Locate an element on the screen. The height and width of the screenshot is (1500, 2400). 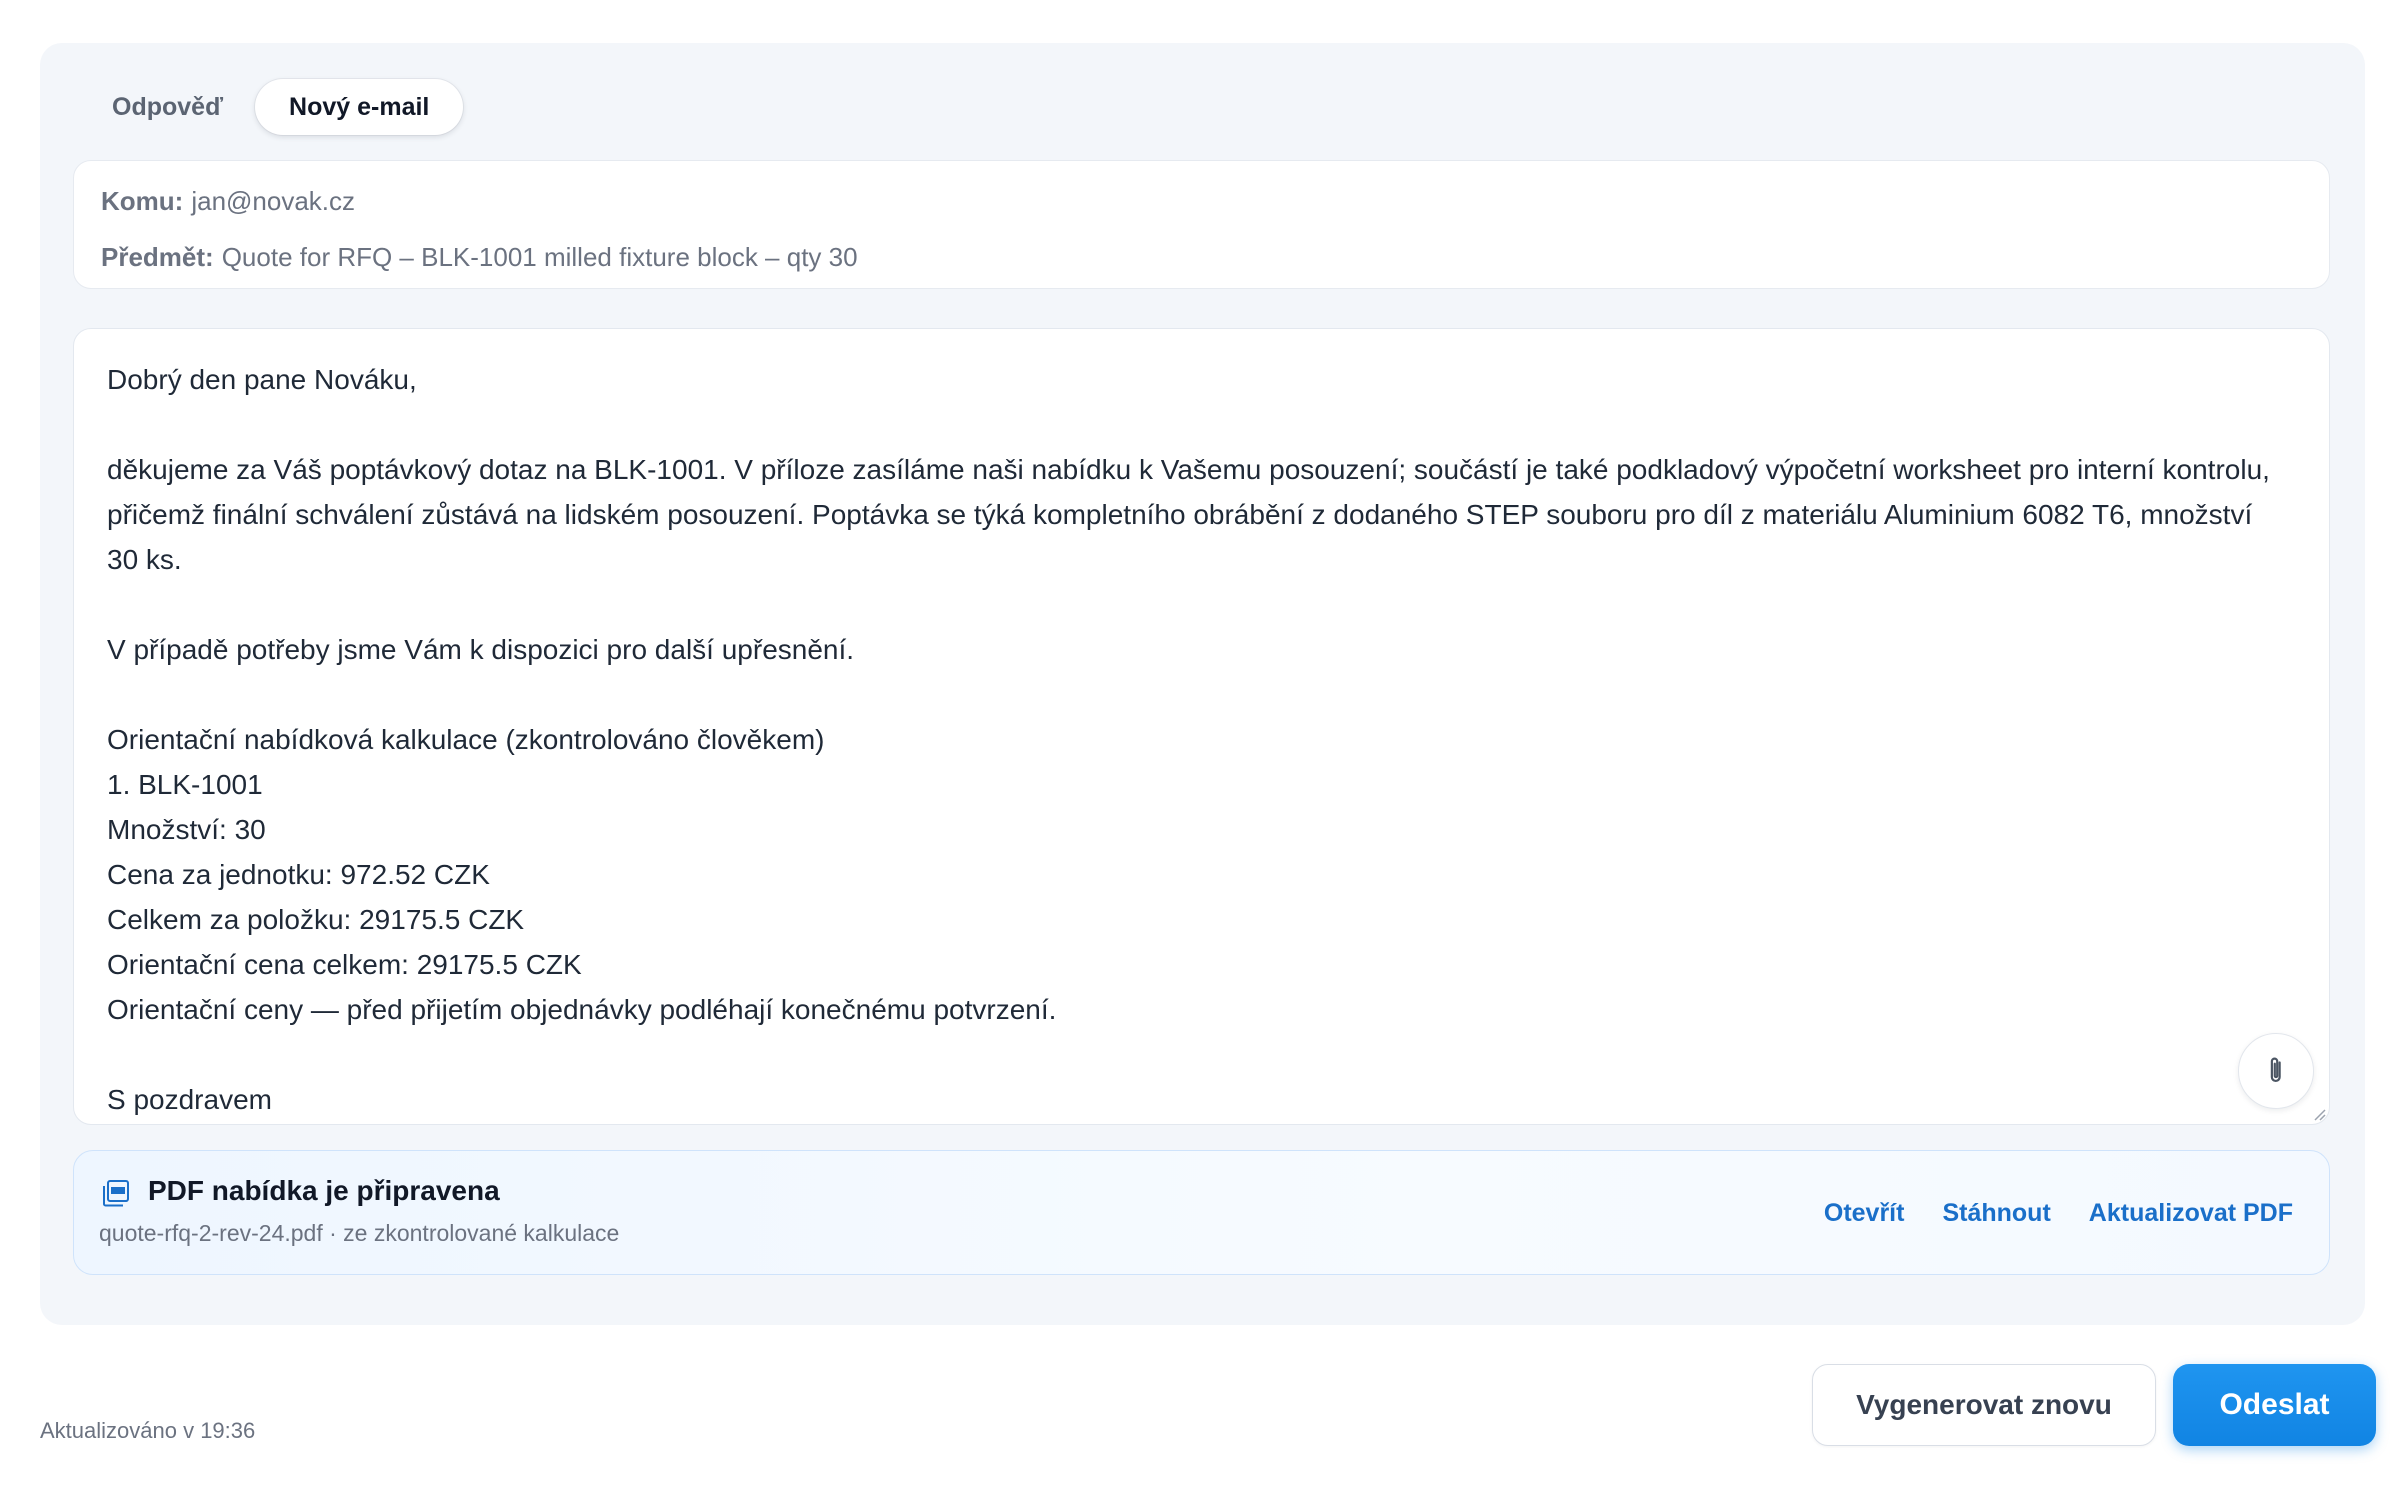
recipient-row: Komu: jan@novak.cz is located at coordinates (228, 201).